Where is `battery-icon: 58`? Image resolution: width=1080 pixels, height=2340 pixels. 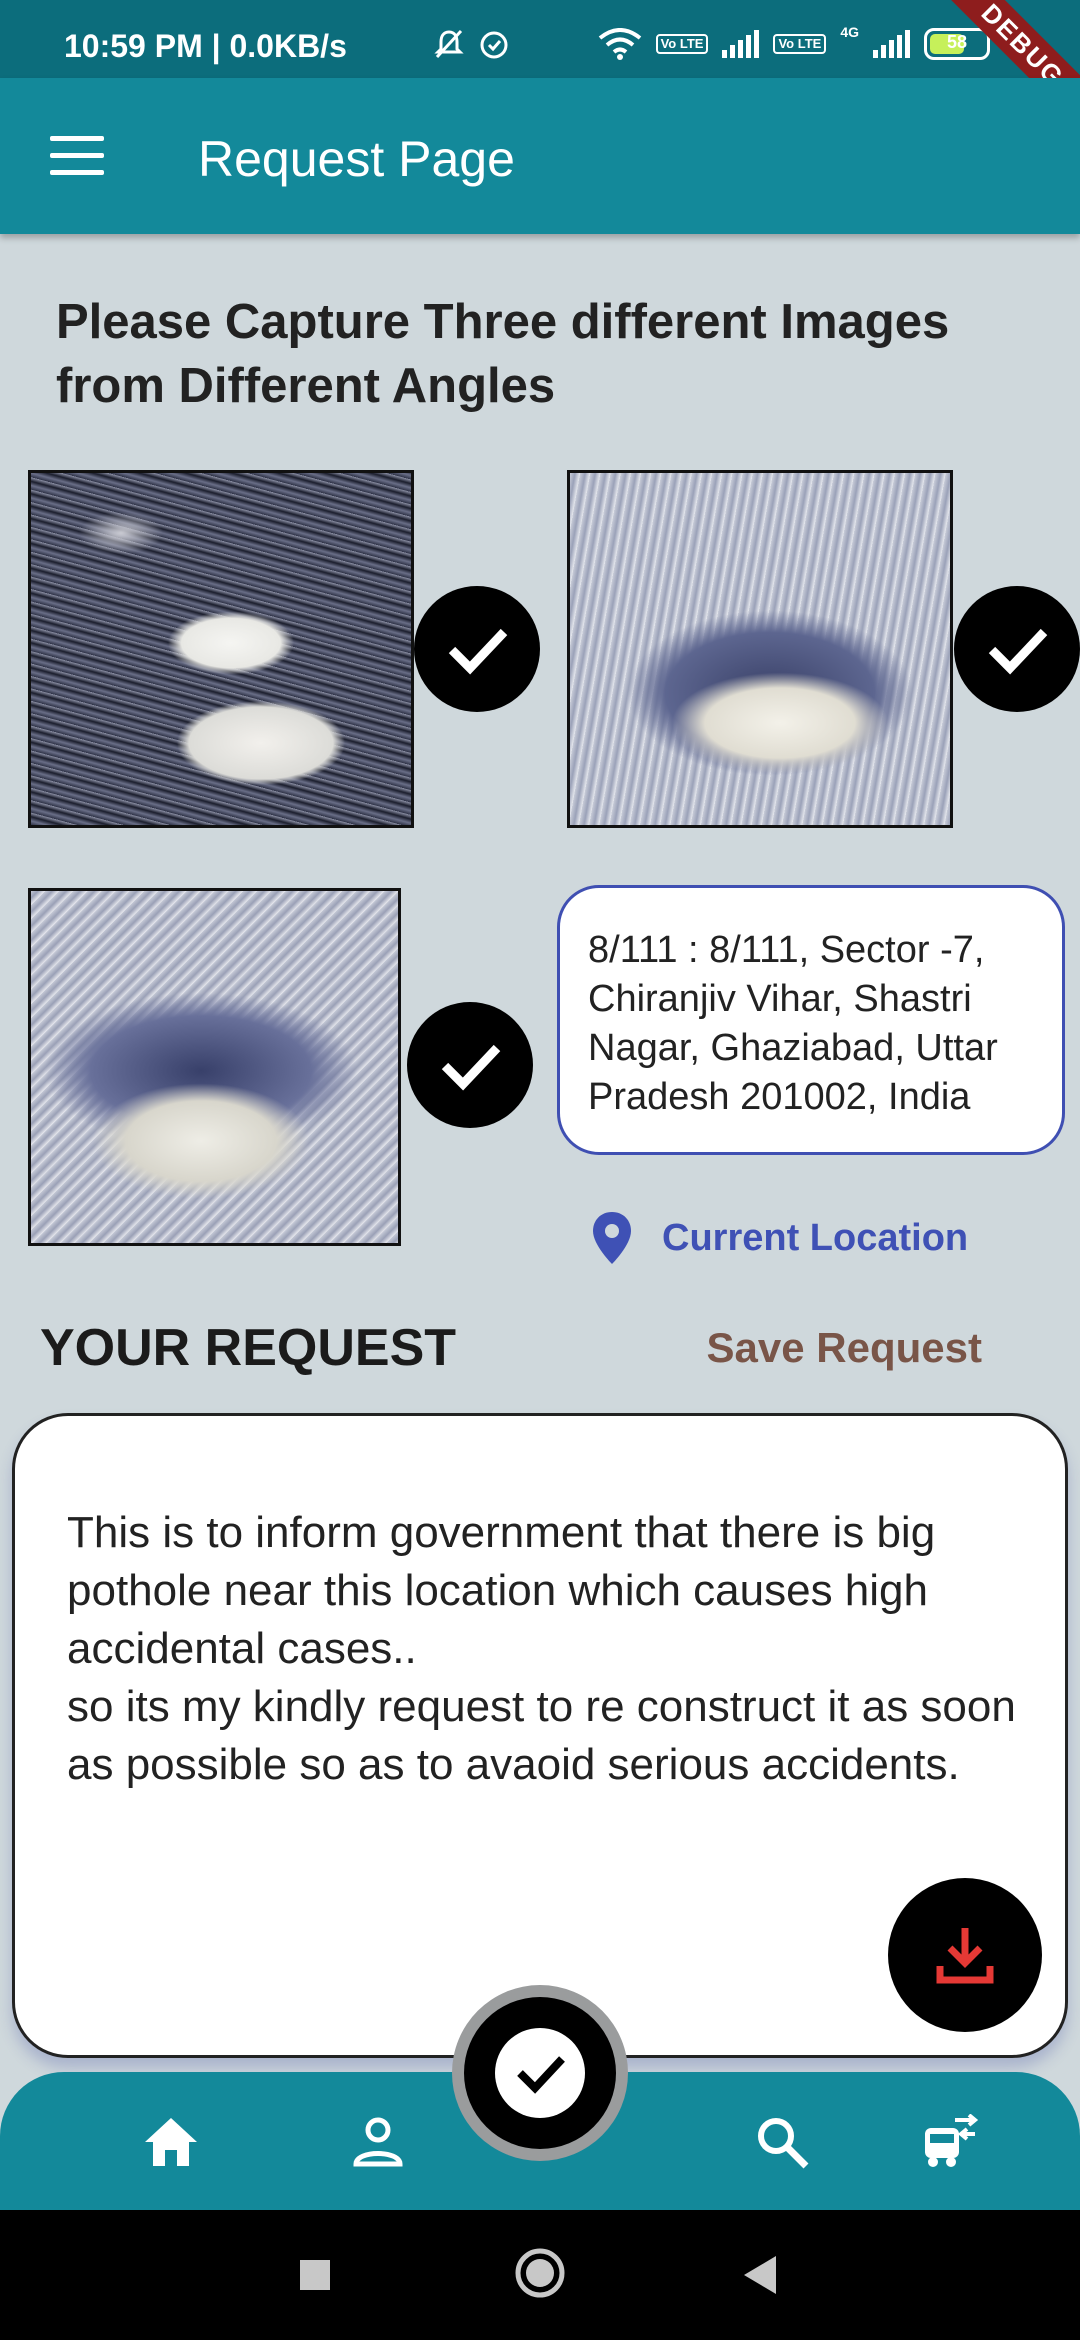
battery-icon: 58 is located at coordinates (957, 44).